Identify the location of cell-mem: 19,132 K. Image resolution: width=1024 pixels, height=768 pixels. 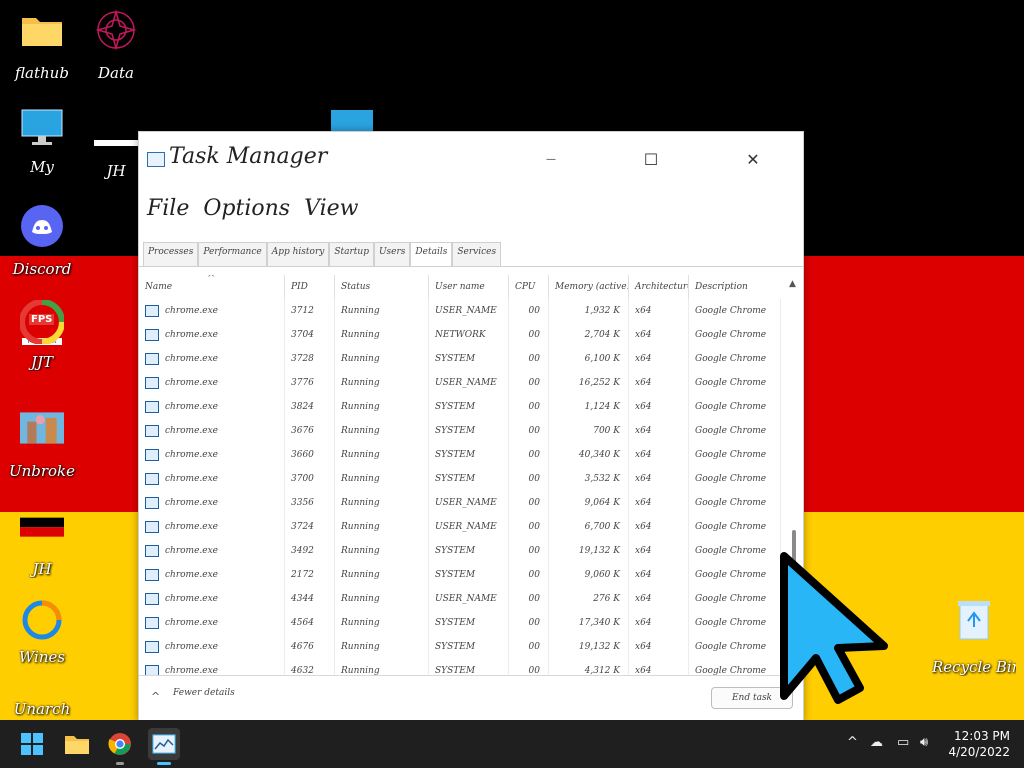
(589, 647).